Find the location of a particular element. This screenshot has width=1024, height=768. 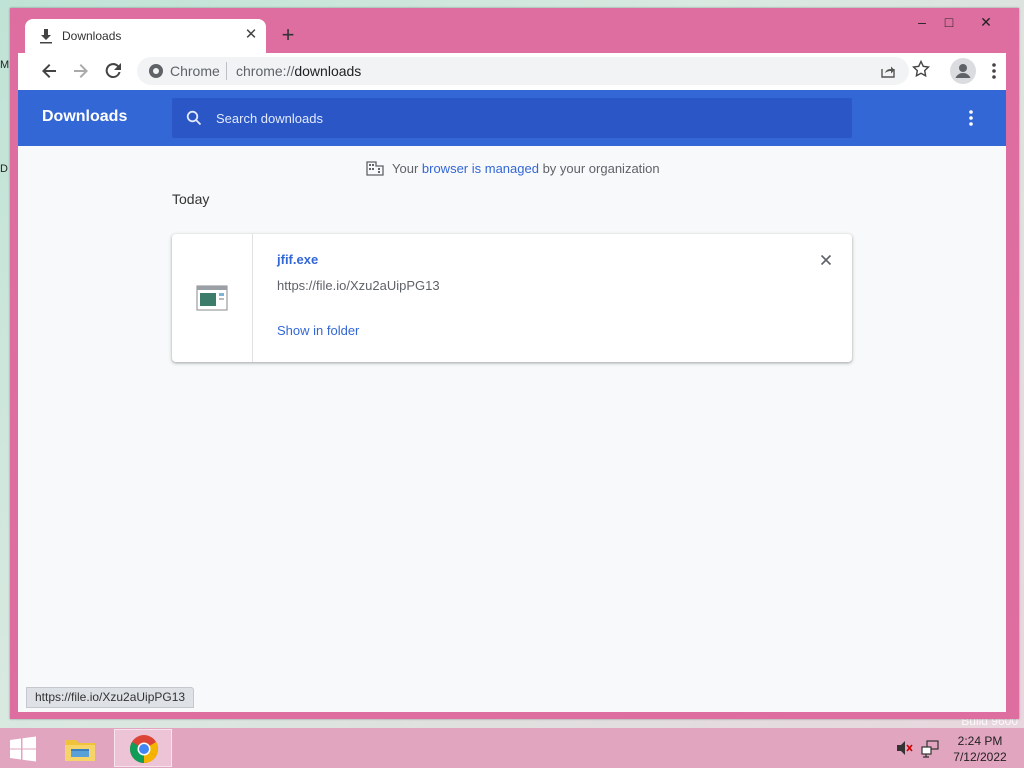

forward-arrow-icon is located at coordinates (81, 71).